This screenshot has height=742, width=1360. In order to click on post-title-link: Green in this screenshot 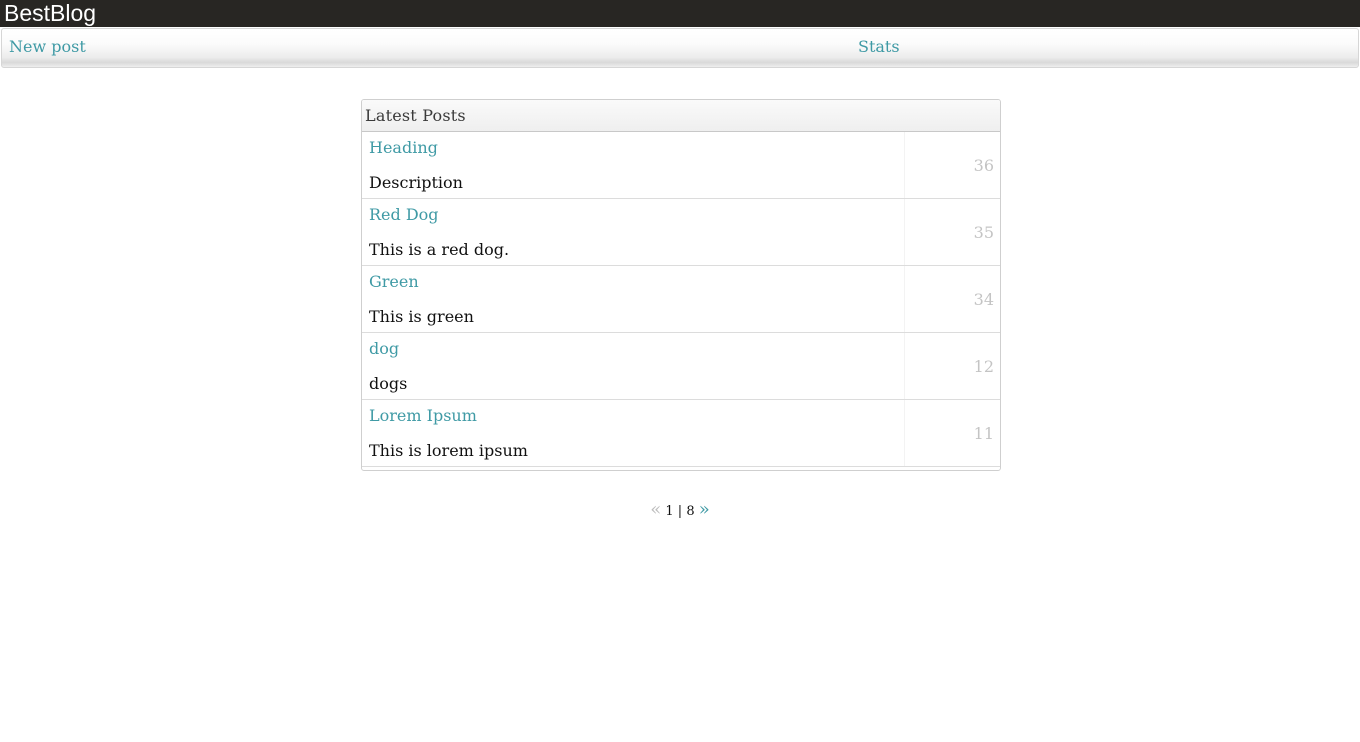, I will do `click(394, 281)`.